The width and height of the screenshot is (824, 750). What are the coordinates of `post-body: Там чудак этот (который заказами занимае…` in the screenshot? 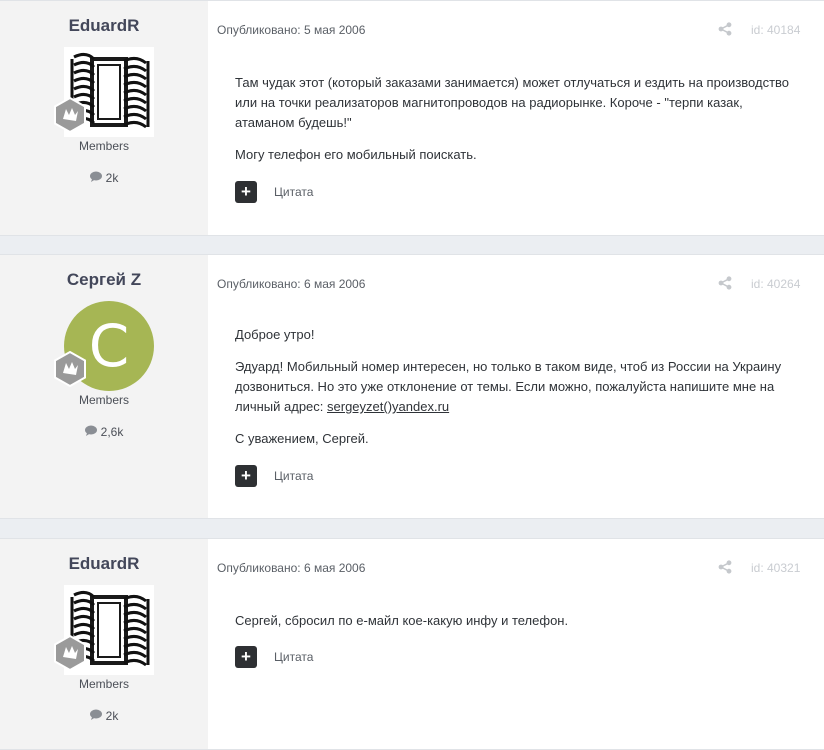 It's located at (515, 125).